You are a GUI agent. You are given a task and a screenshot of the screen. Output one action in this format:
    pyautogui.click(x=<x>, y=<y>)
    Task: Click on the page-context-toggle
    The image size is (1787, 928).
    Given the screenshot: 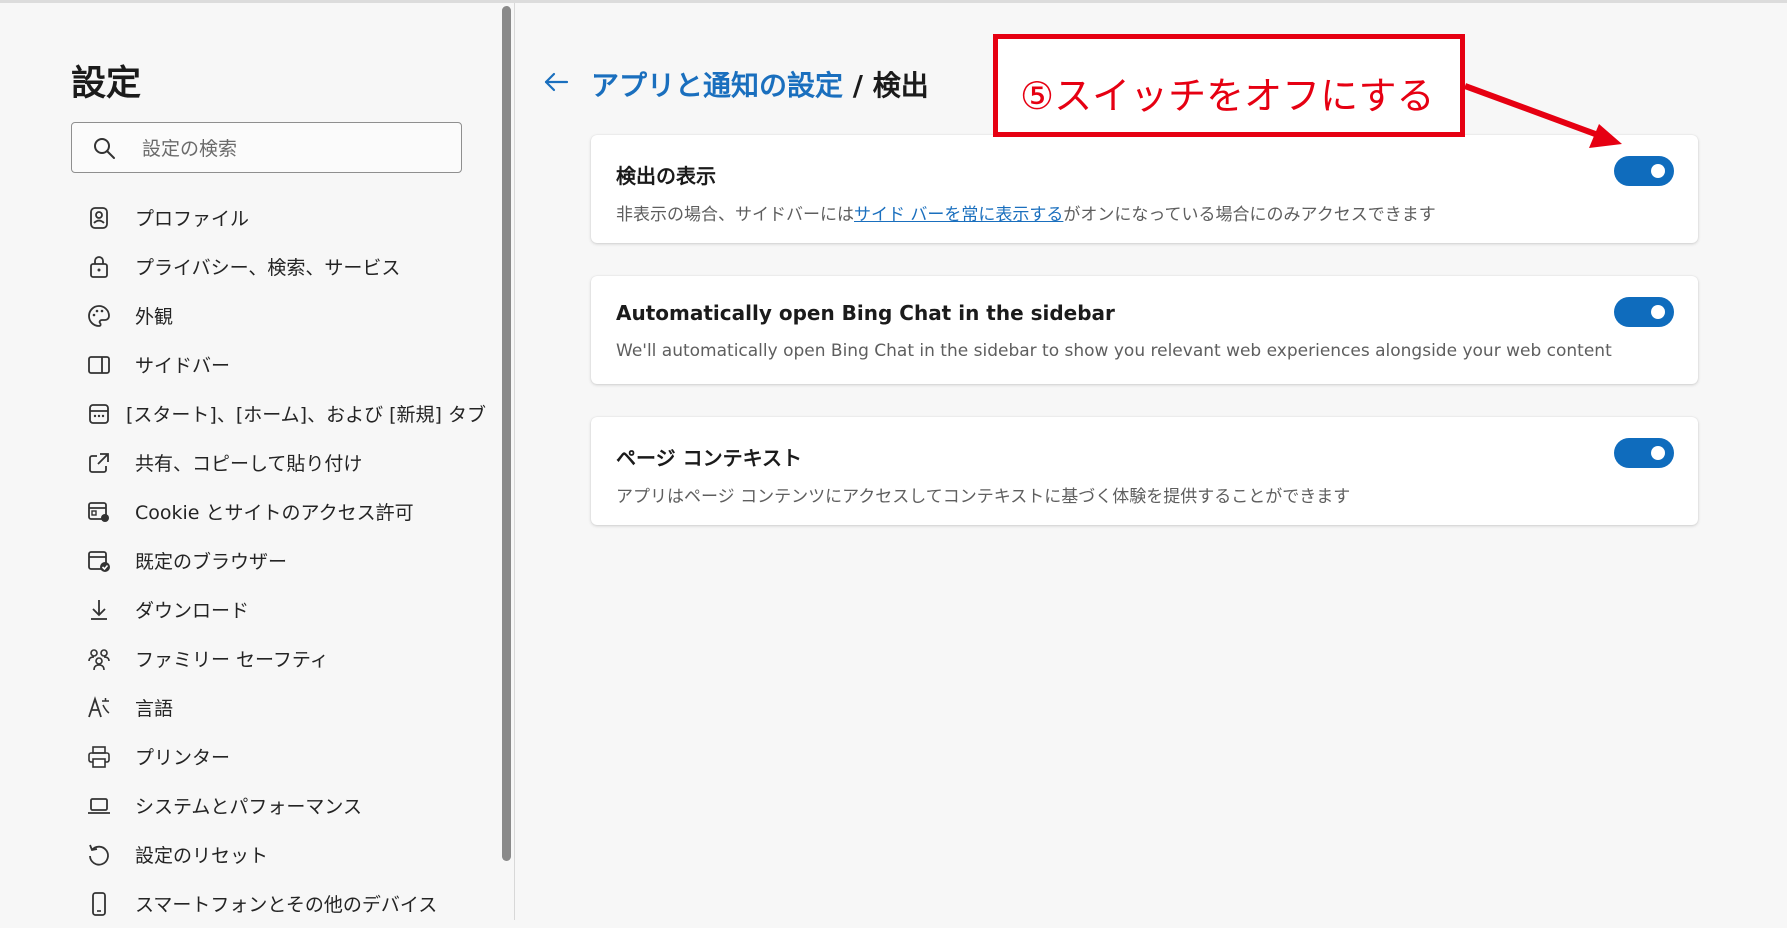 What is the action you would take?
    pyautogui.click(x=1644, y=453)
    